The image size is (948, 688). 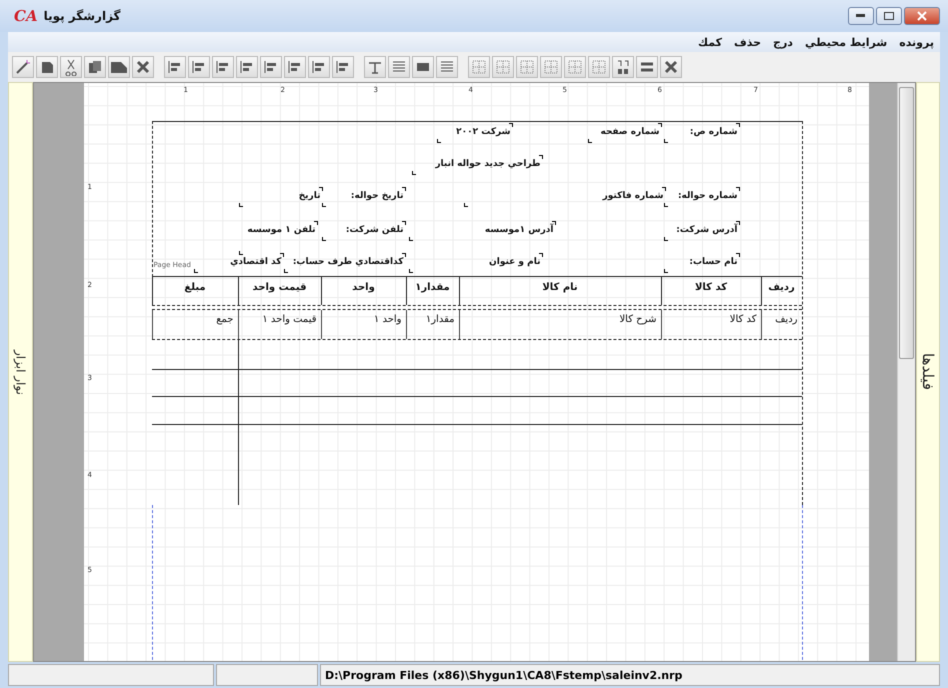 I want to click on delete-icon, so click(x=143, y=67).